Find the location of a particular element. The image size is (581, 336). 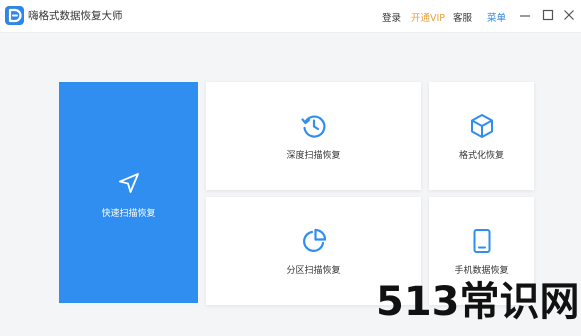

deep-scan-recovery-label: 深度扫描恢复 is located at coordinates (313, 156).